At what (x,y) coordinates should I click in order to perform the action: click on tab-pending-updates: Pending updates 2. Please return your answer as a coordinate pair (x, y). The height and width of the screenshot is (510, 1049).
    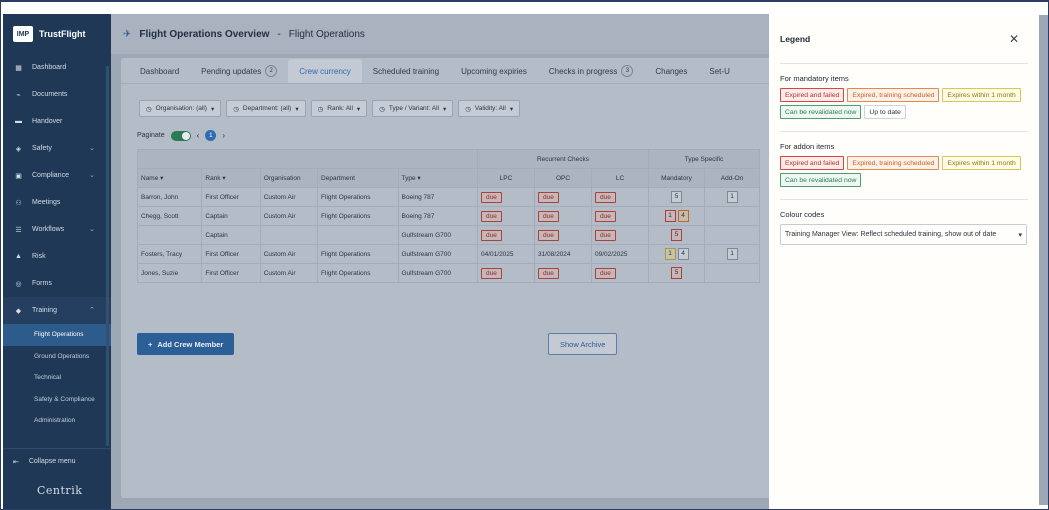
    Looking at the image, I should click on (239, 71).